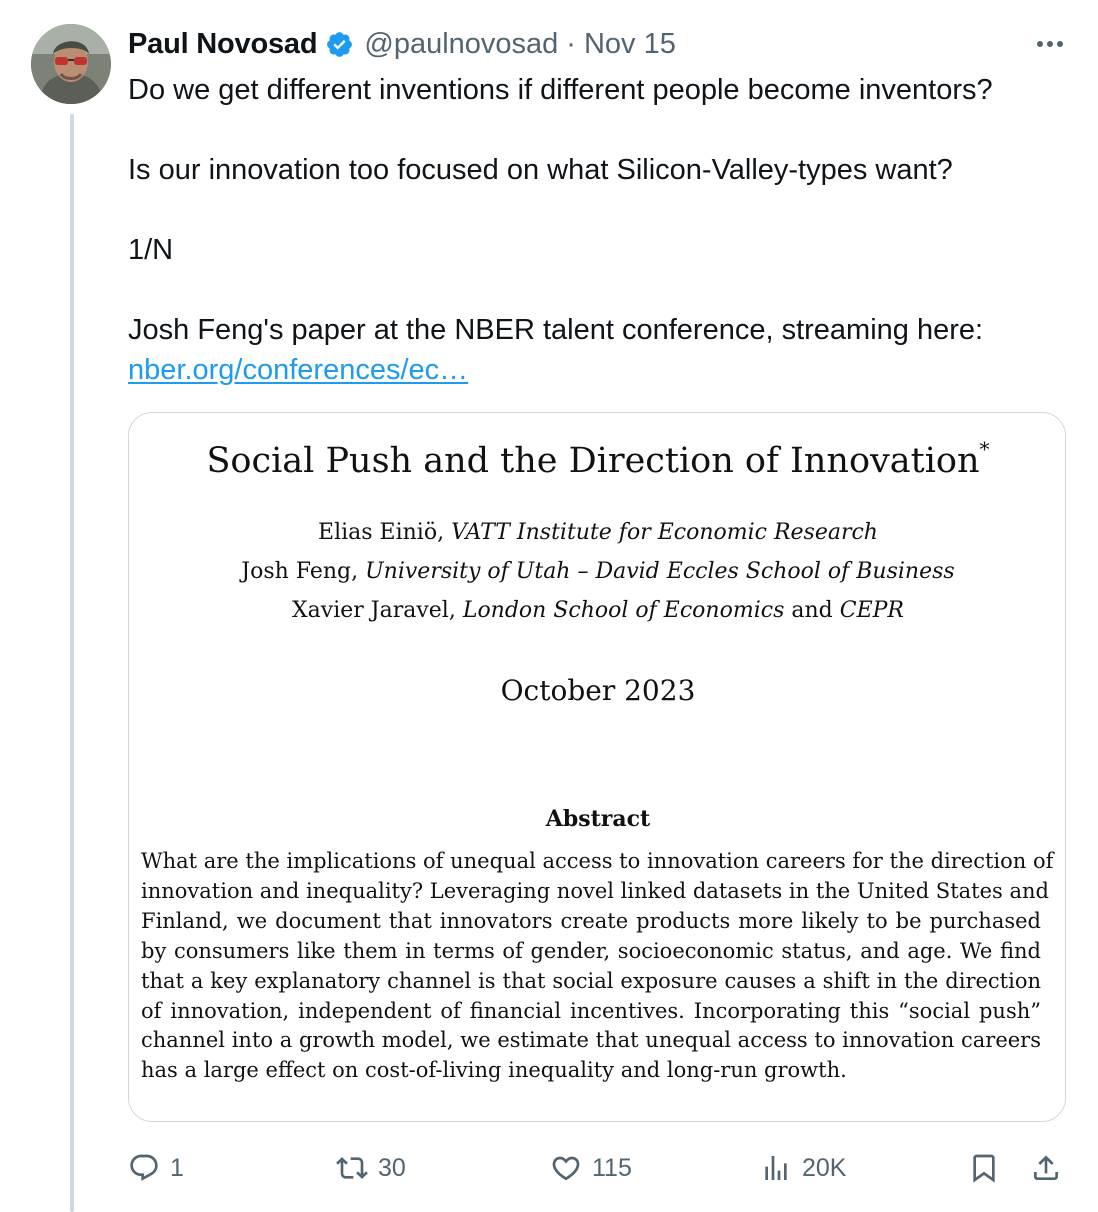  Describe the element at coordinates (461, 44) in the screenshot. I see `author-handle: @paulnovosad` at that location.